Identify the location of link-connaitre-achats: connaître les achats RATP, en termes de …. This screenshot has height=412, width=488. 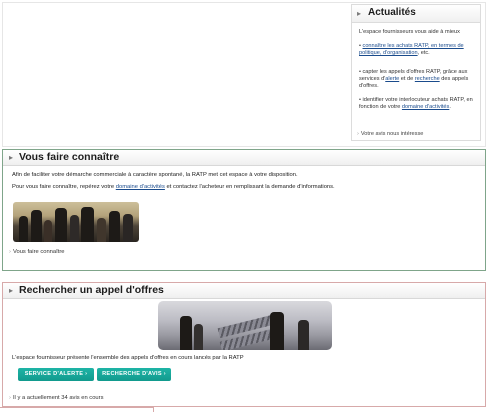
(411, 49).